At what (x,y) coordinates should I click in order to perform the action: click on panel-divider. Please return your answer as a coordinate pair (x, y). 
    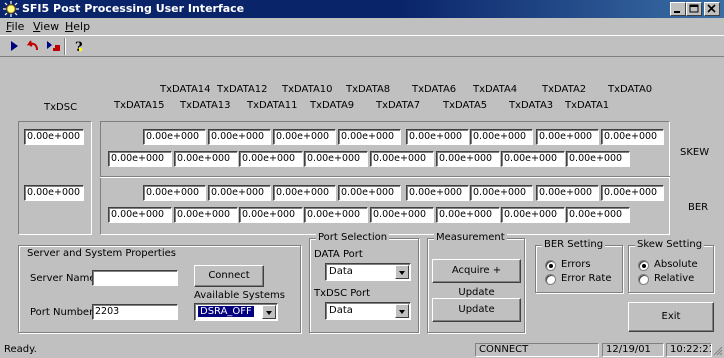
    Looking at the image, I should click on (385, 177).